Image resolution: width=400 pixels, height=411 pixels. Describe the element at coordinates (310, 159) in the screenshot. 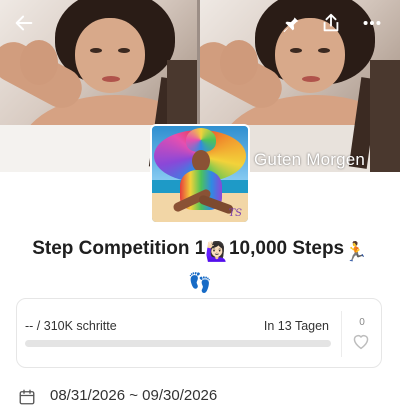

I see `cover-overlay-text: Guten Morgen` at that location.